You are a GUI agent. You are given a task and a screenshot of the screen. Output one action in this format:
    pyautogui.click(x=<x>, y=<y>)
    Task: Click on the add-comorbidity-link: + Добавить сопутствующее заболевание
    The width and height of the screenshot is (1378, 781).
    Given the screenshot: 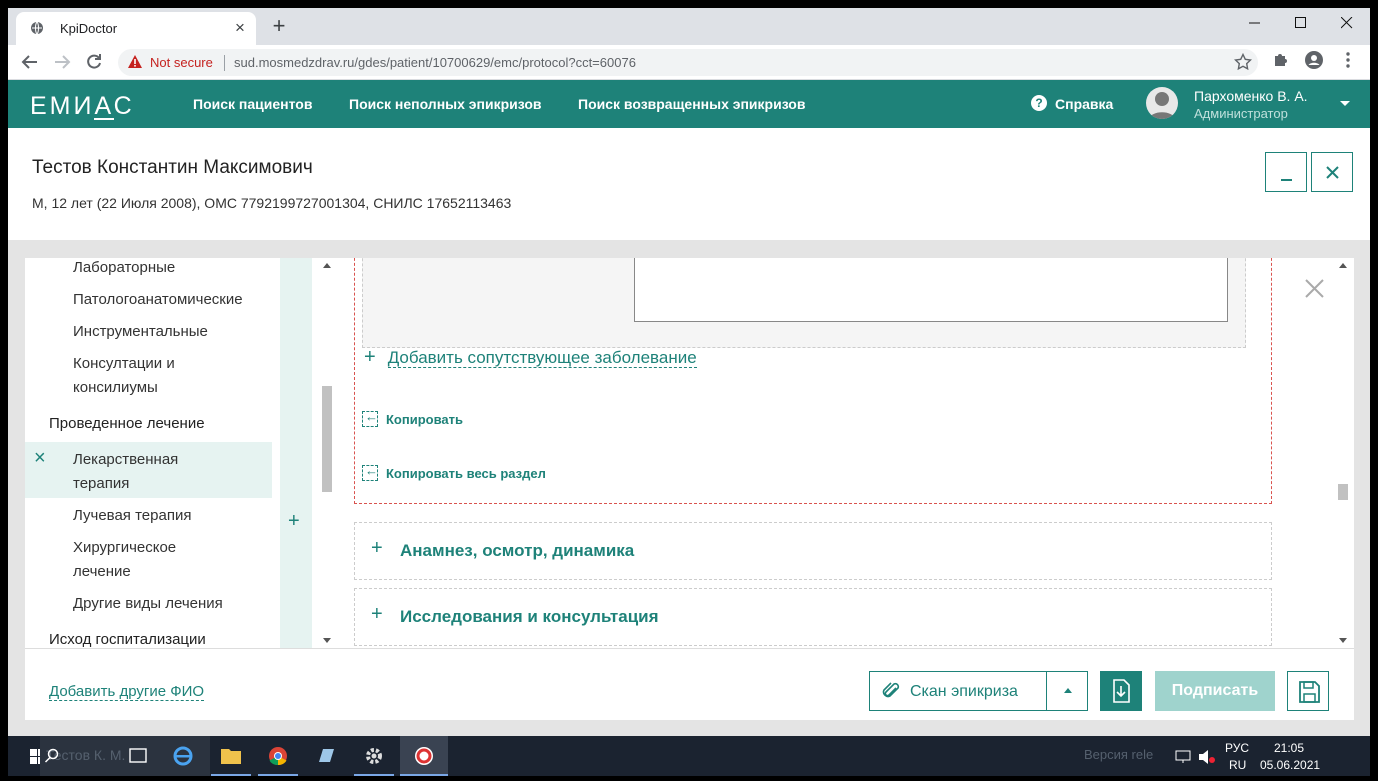 What is the action you would take?
    pyautogui.click(x=530, y=357)
    